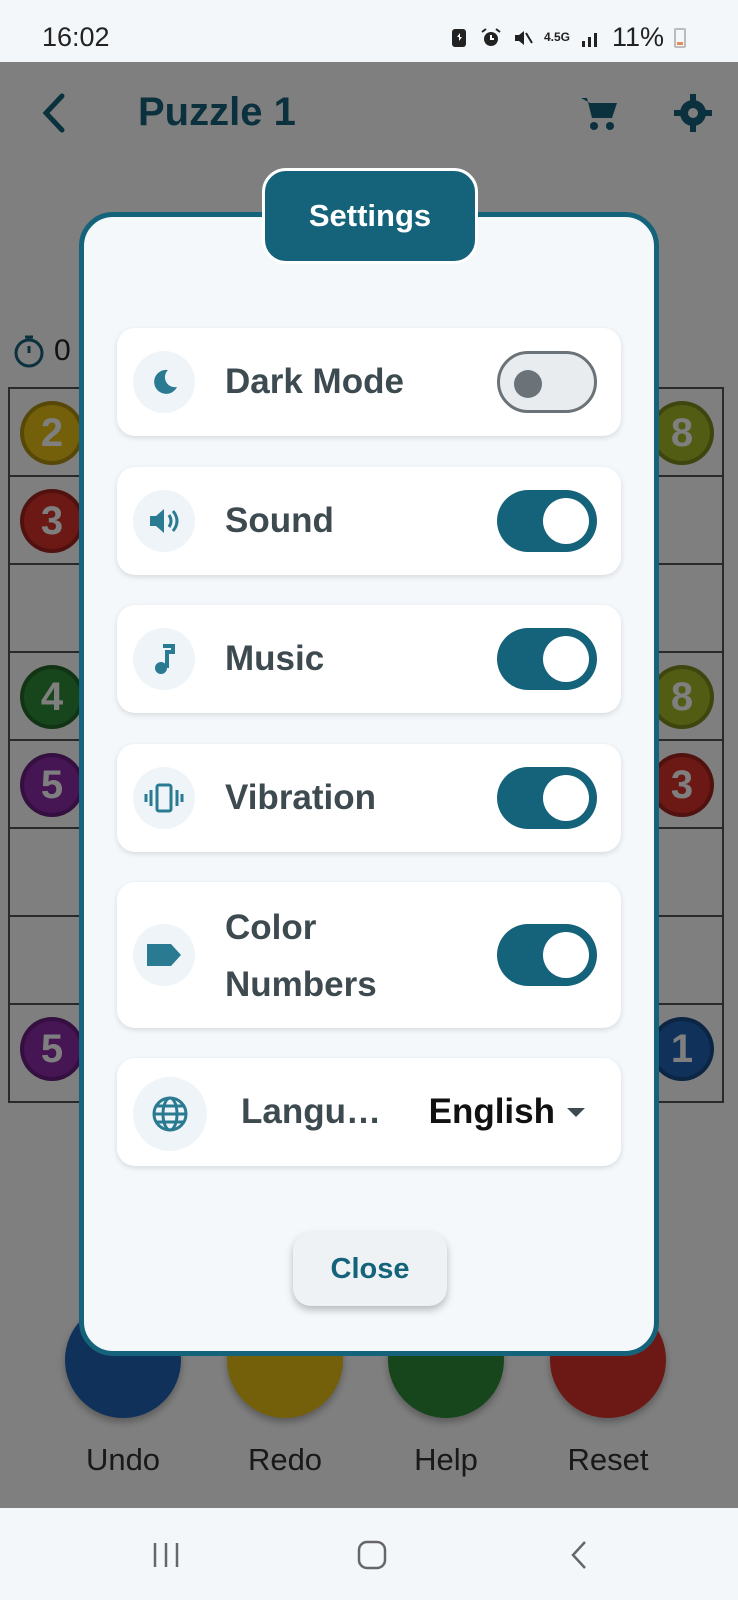 The width and height of the screenshot is (738, 1600). I want to click on alarm-icon, so click(491, 36).